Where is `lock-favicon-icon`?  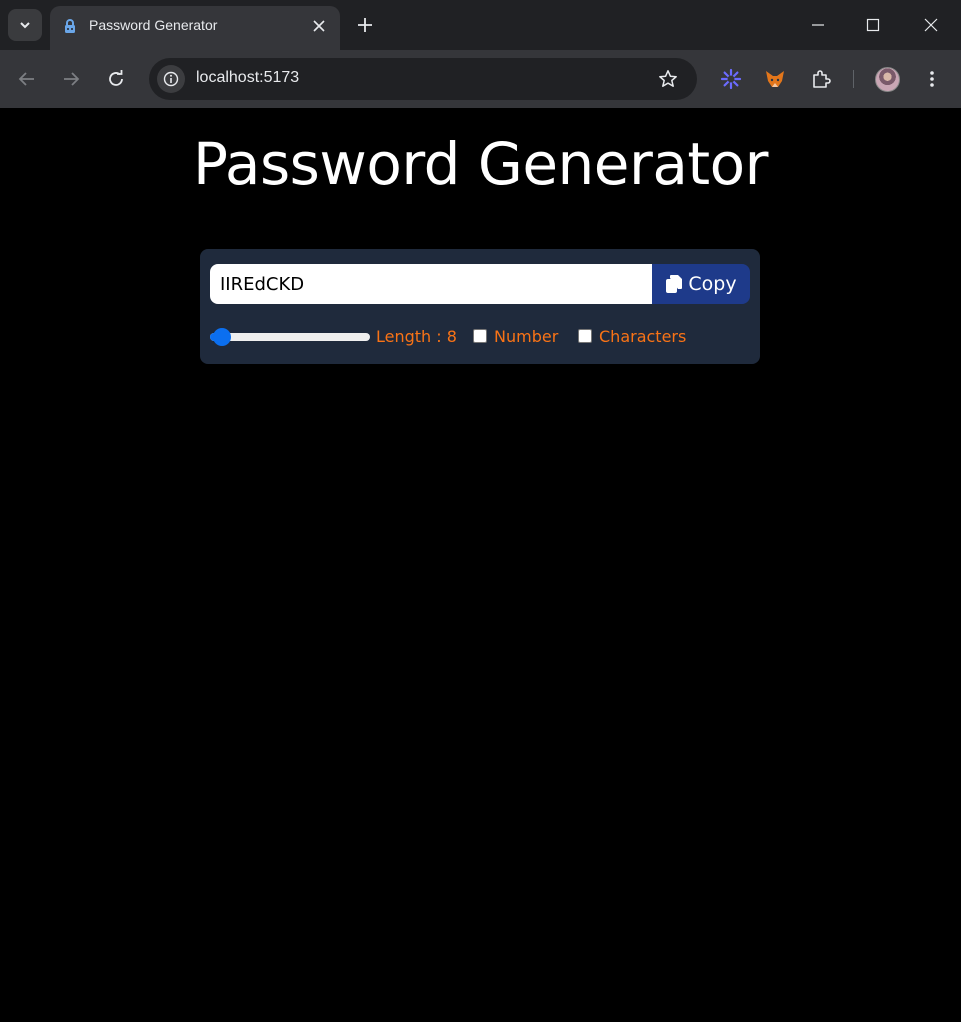 lock-favicon-icon is located at coordinates (70, 26).